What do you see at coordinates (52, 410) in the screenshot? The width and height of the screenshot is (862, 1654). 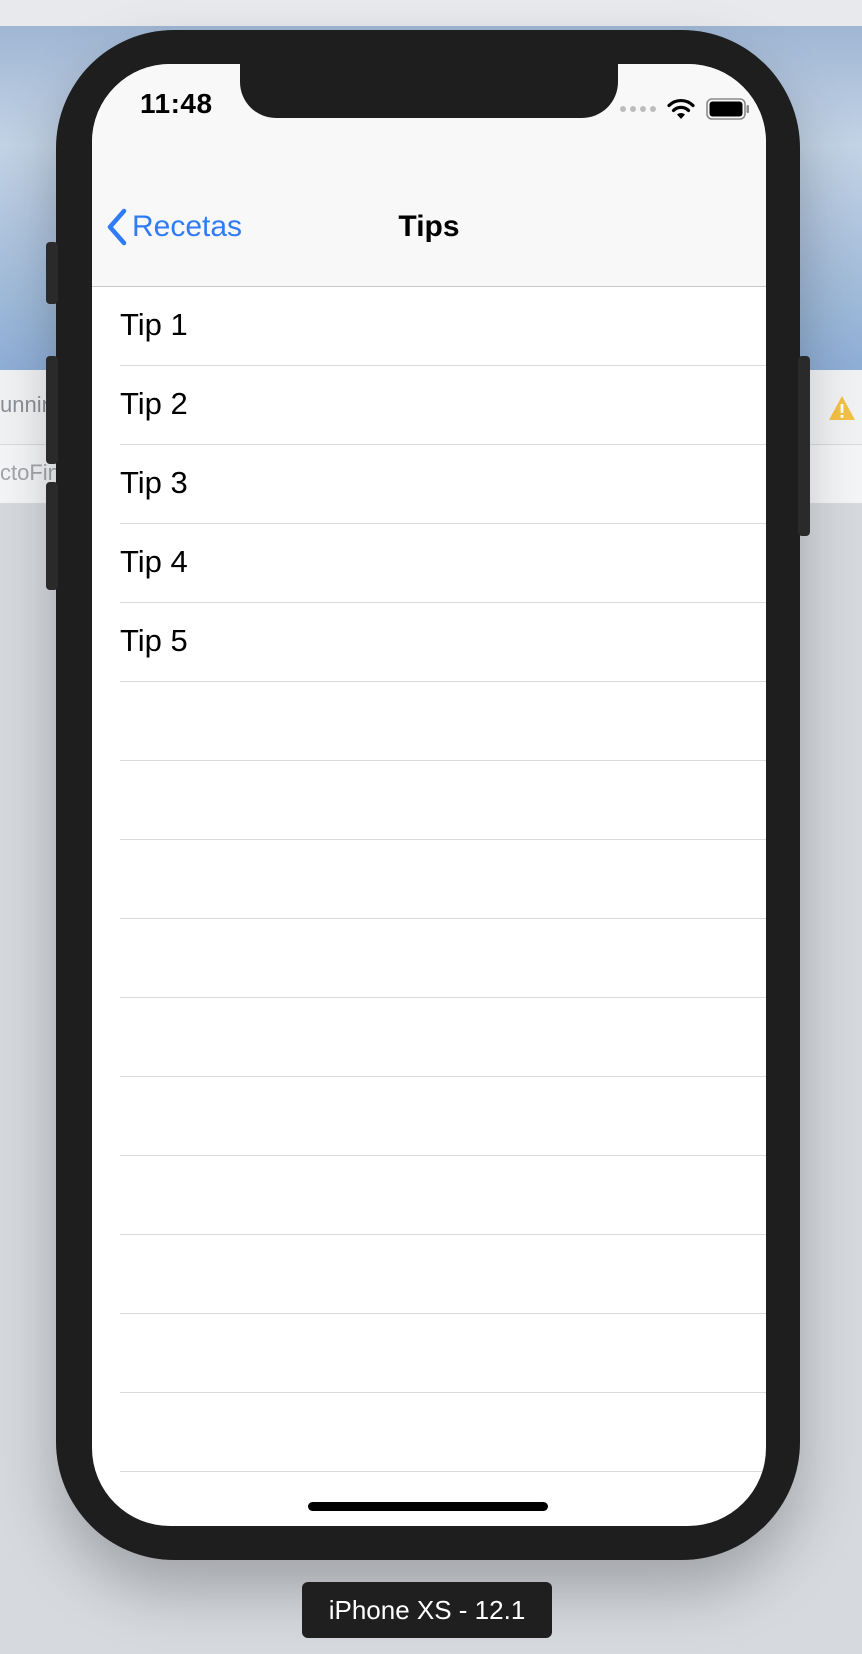 I see `volume-up-button` at bounding box center [52, 410].